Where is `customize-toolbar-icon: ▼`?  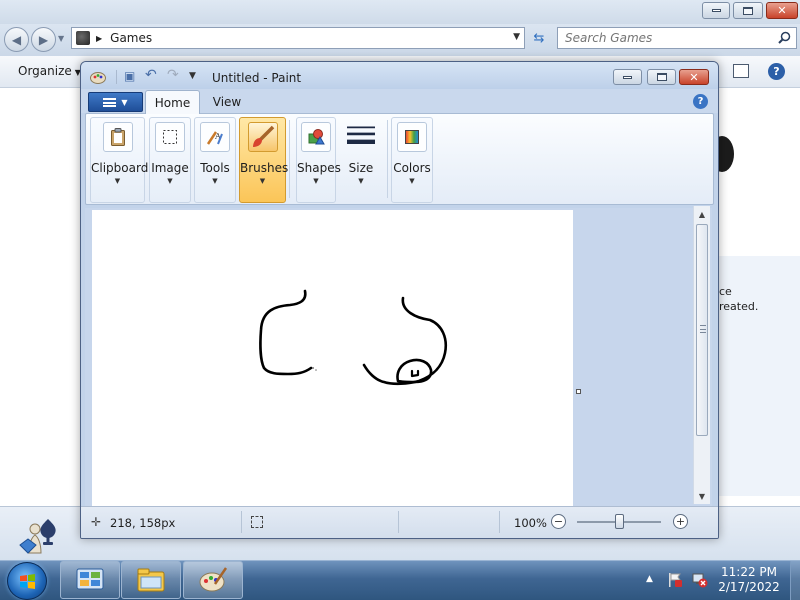 customize-toolbar-icon: ▼ is located at coordinates (192, 76).